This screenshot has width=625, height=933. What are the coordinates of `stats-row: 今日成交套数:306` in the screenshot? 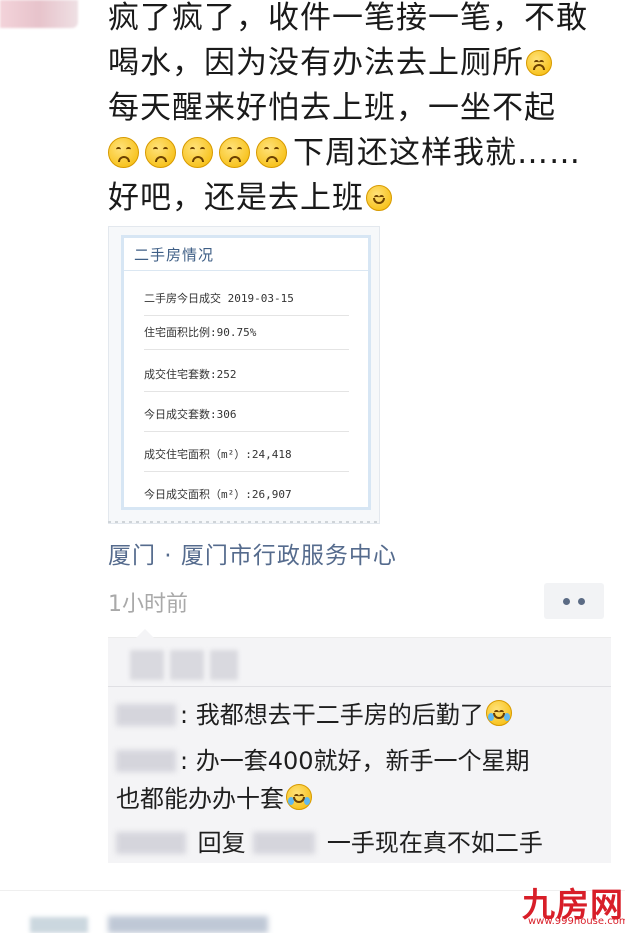 It's located at (246, 419).